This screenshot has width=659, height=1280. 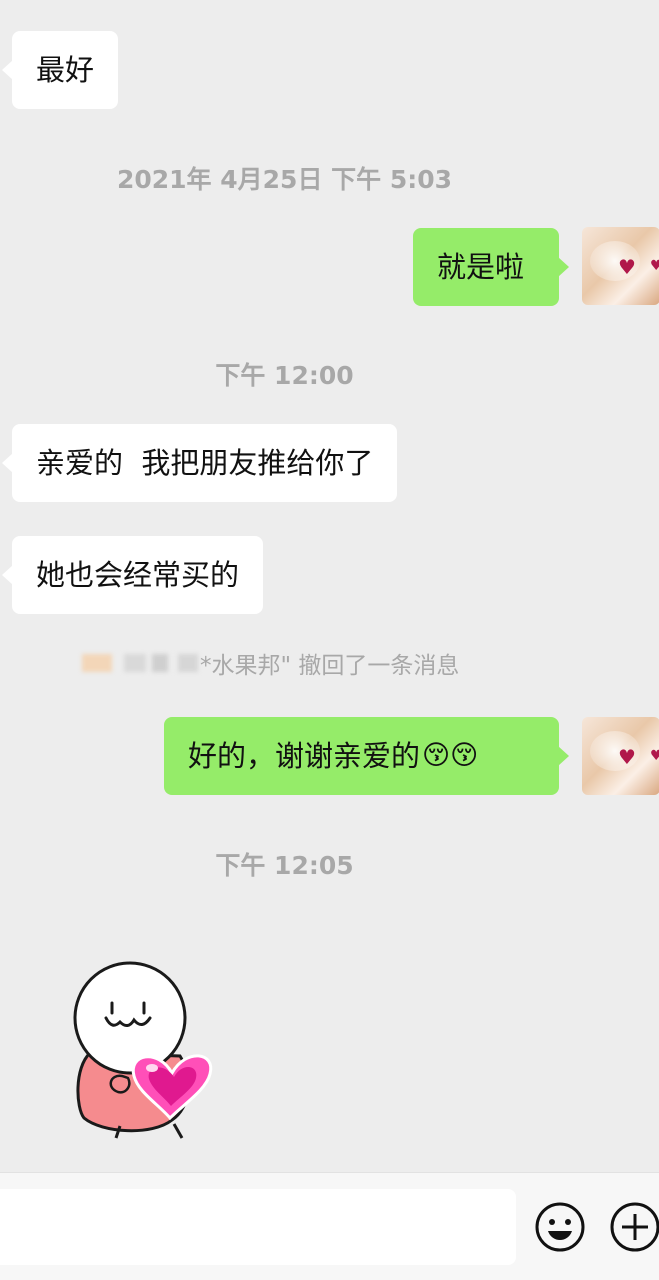 What do you see at coordinates (284, 179) in the screenshot?
I see `timestamp: 2021年 4月25日 下午 5:03` at bounding box center [284, 179].